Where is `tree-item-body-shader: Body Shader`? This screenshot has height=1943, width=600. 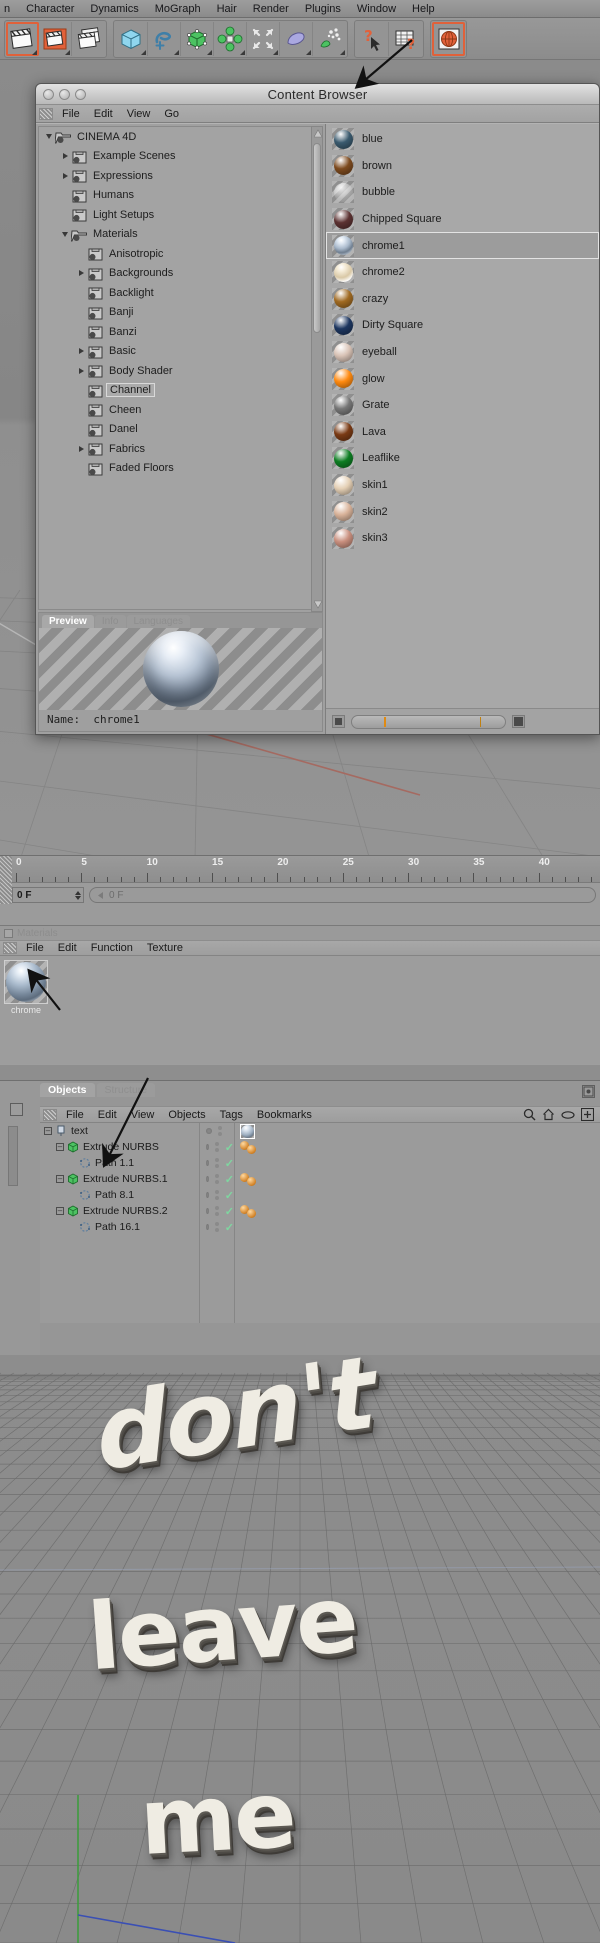
tree-item-body-shader: Body Shader is located at coordinates (180, 371).